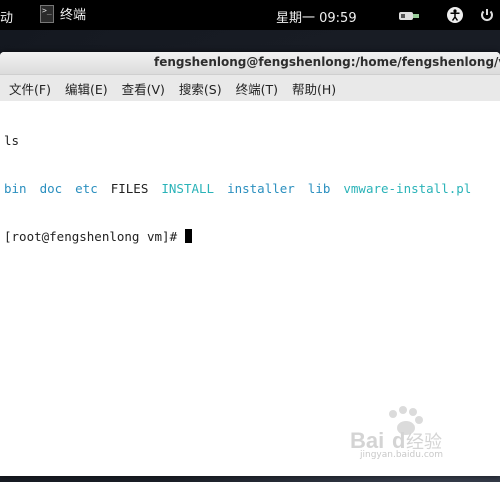  Describe the element at coordinates (402, 455) in the screenshot. I see `watermark-url: jingyan.baidu.com` at that location.